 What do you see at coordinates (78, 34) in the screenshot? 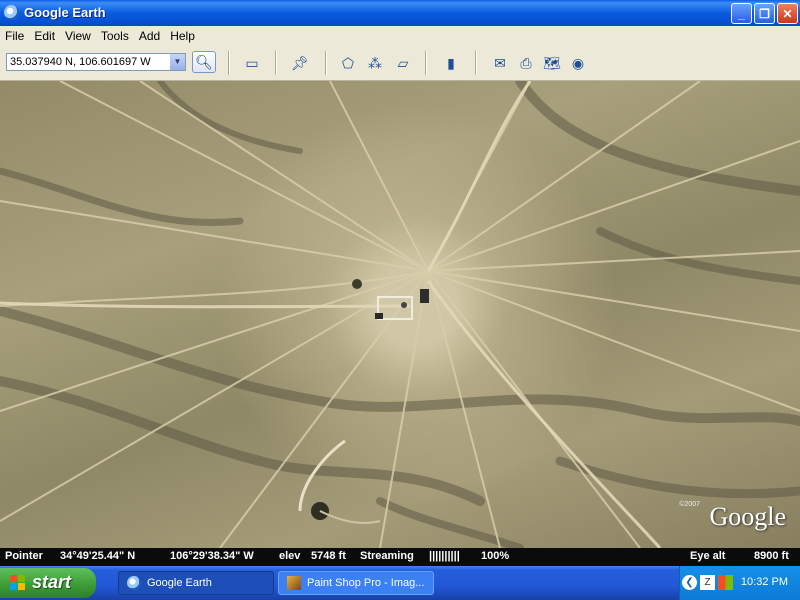
I see `menu-view: View` at bounding box center [78, 34].